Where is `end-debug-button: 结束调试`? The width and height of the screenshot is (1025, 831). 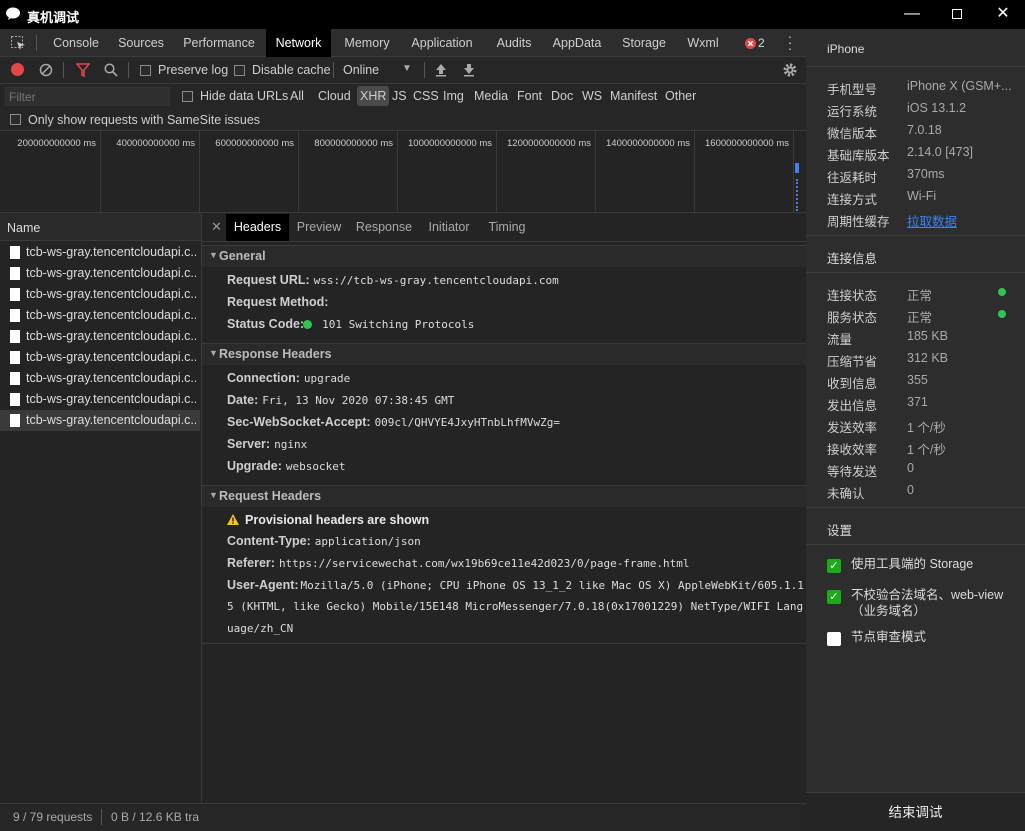 end-debug-button: 结束调试 is located at coordinates (915, 811).